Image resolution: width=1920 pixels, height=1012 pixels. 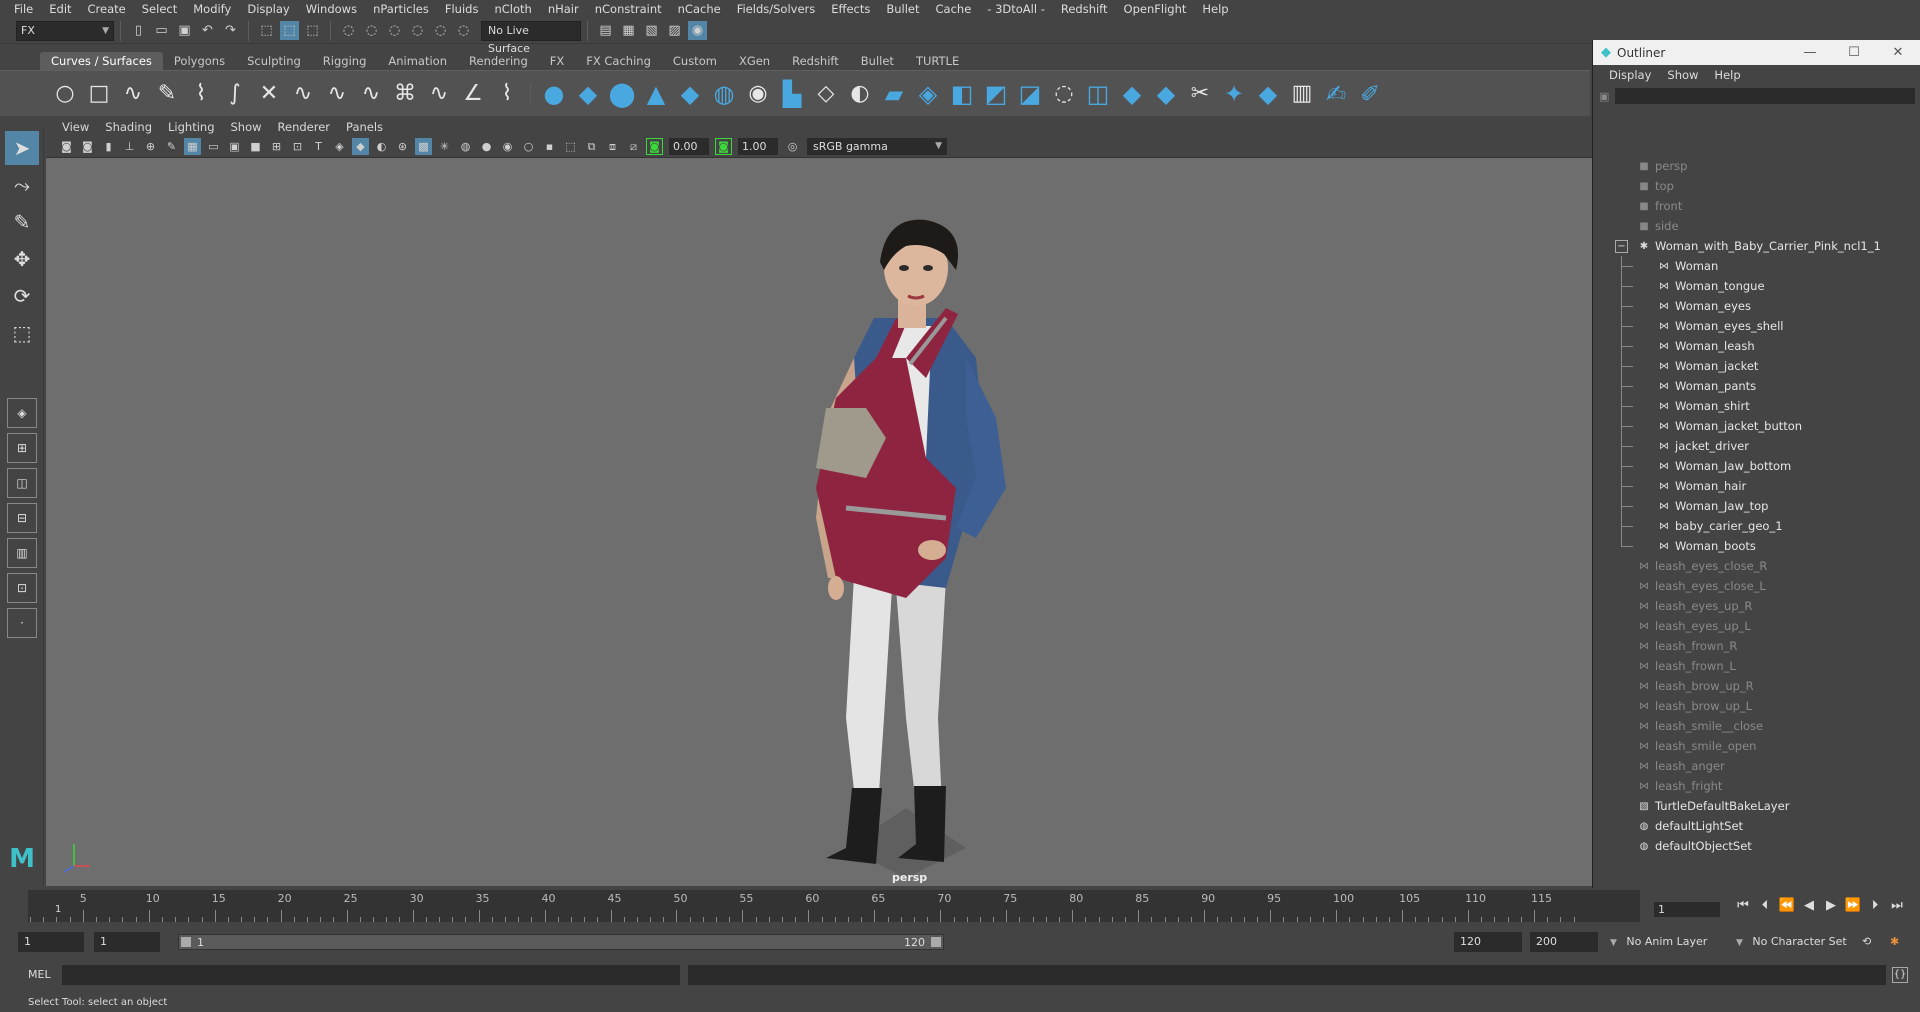 I want to click on shelf-tab-turtle: TURTLE, so click(x=937, y=61).